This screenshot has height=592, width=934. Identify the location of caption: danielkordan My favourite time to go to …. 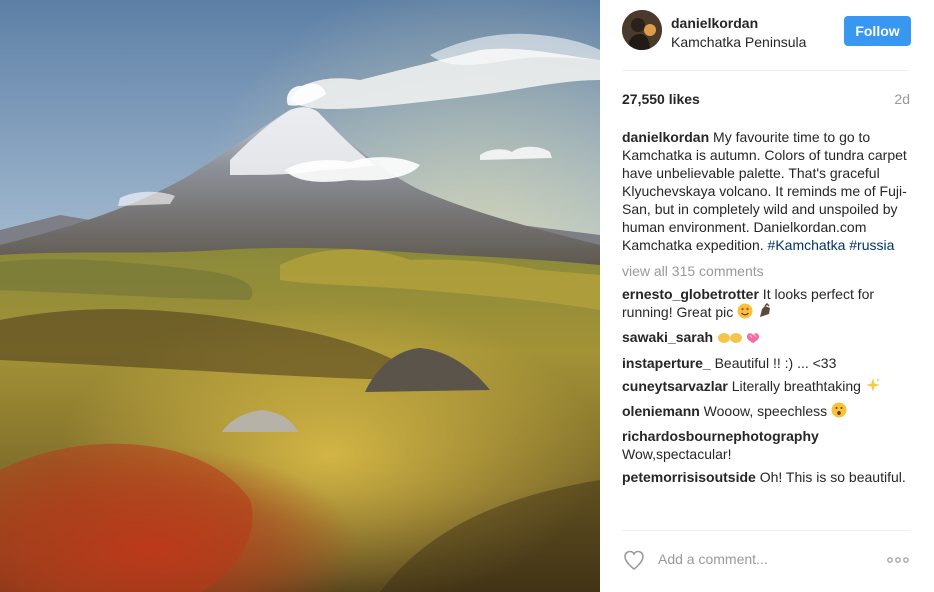
(768, 191).